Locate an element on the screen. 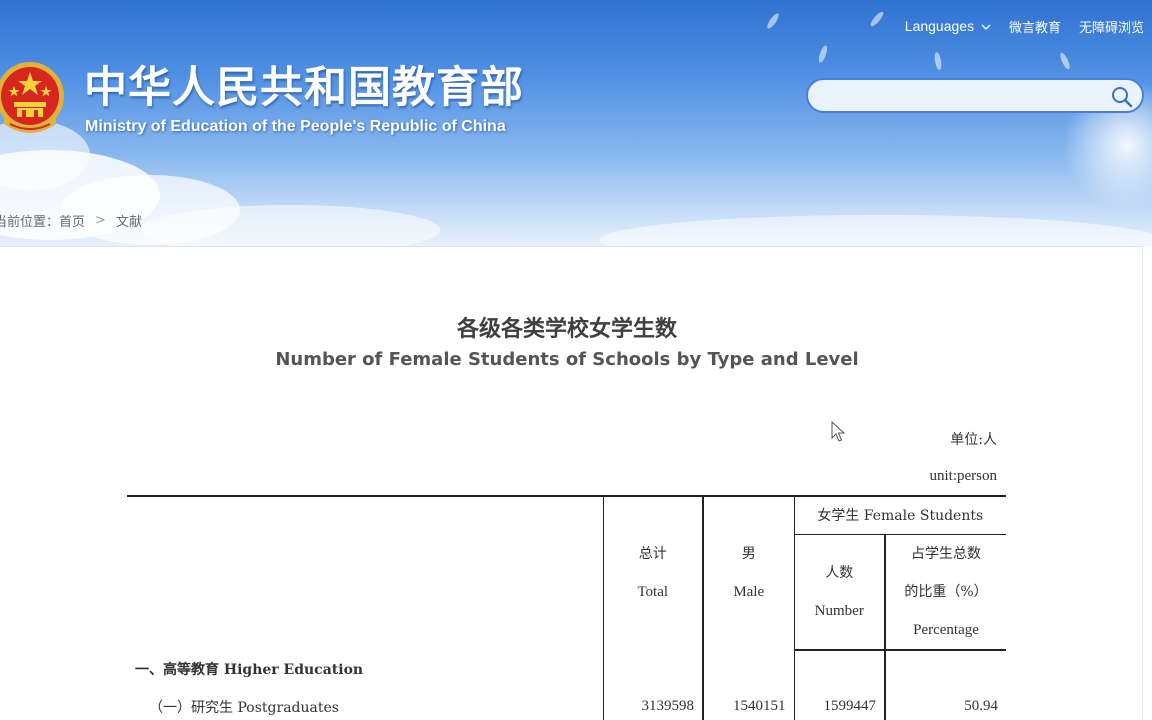 This screenshot has width=1152, height=720. cell-male is located at coordinates (748, 668).